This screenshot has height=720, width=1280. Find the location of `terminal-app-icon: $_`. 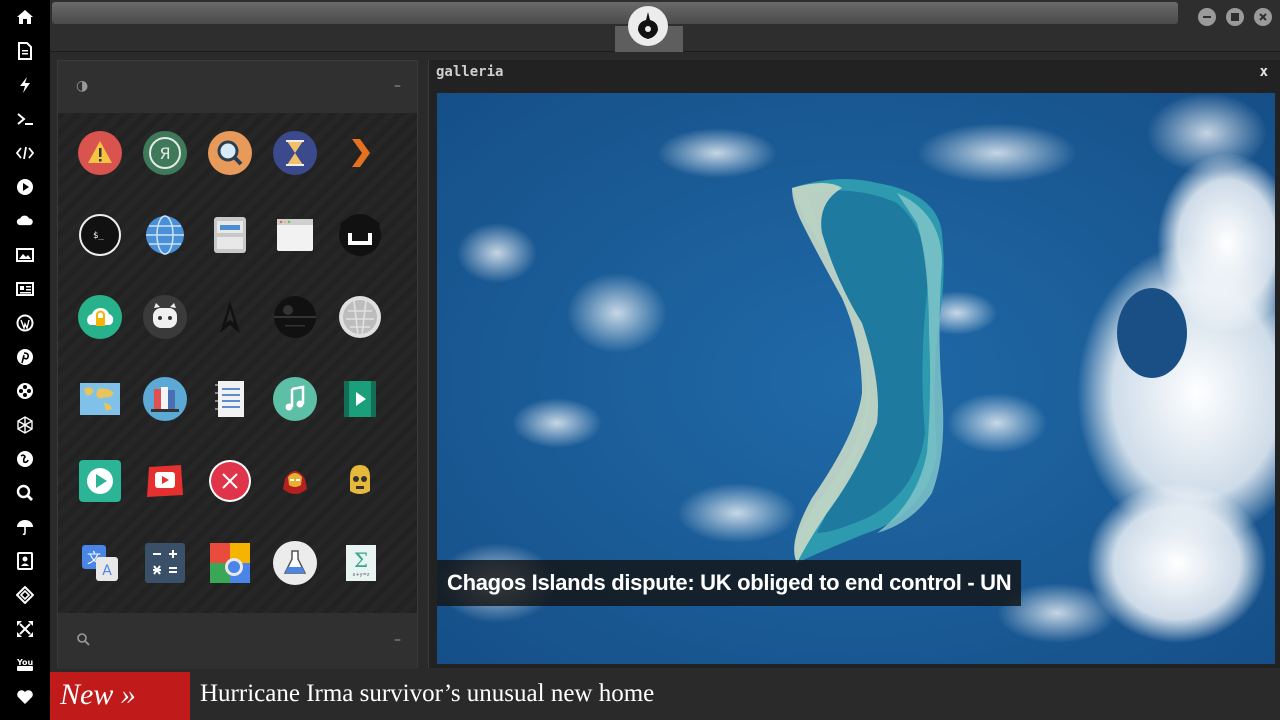

terminal-app-icon: $_ is located at coordinates (100, 235).